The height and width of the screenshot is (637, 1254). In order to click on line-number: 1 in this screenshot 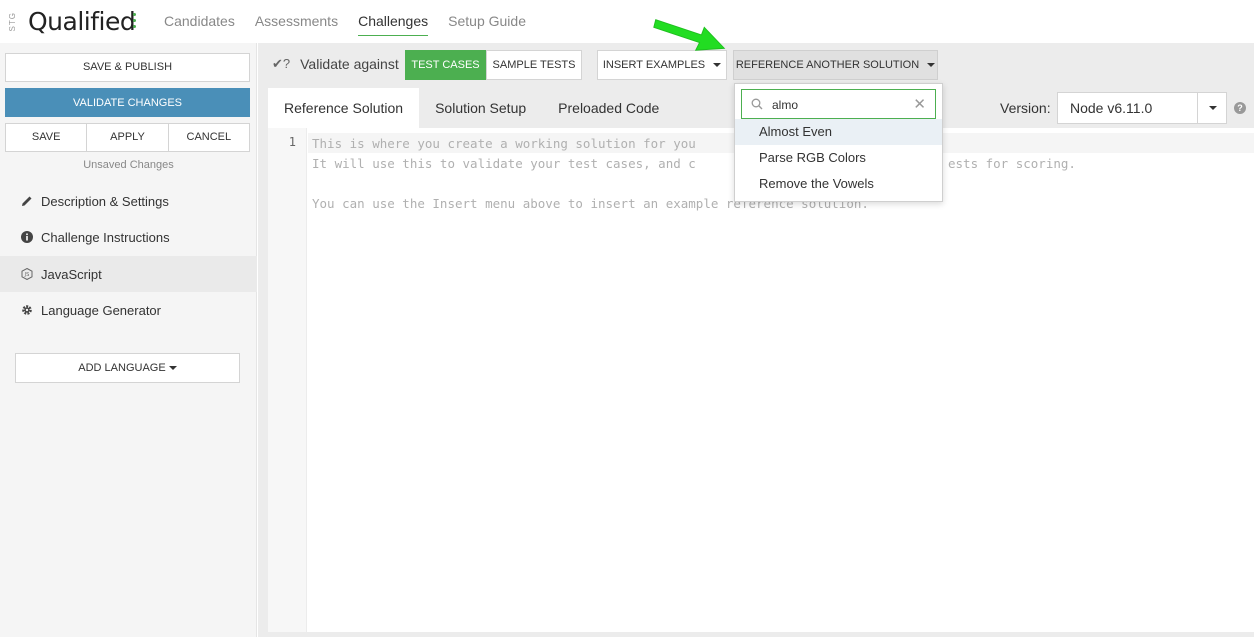, I will do `click(292, 142)`.